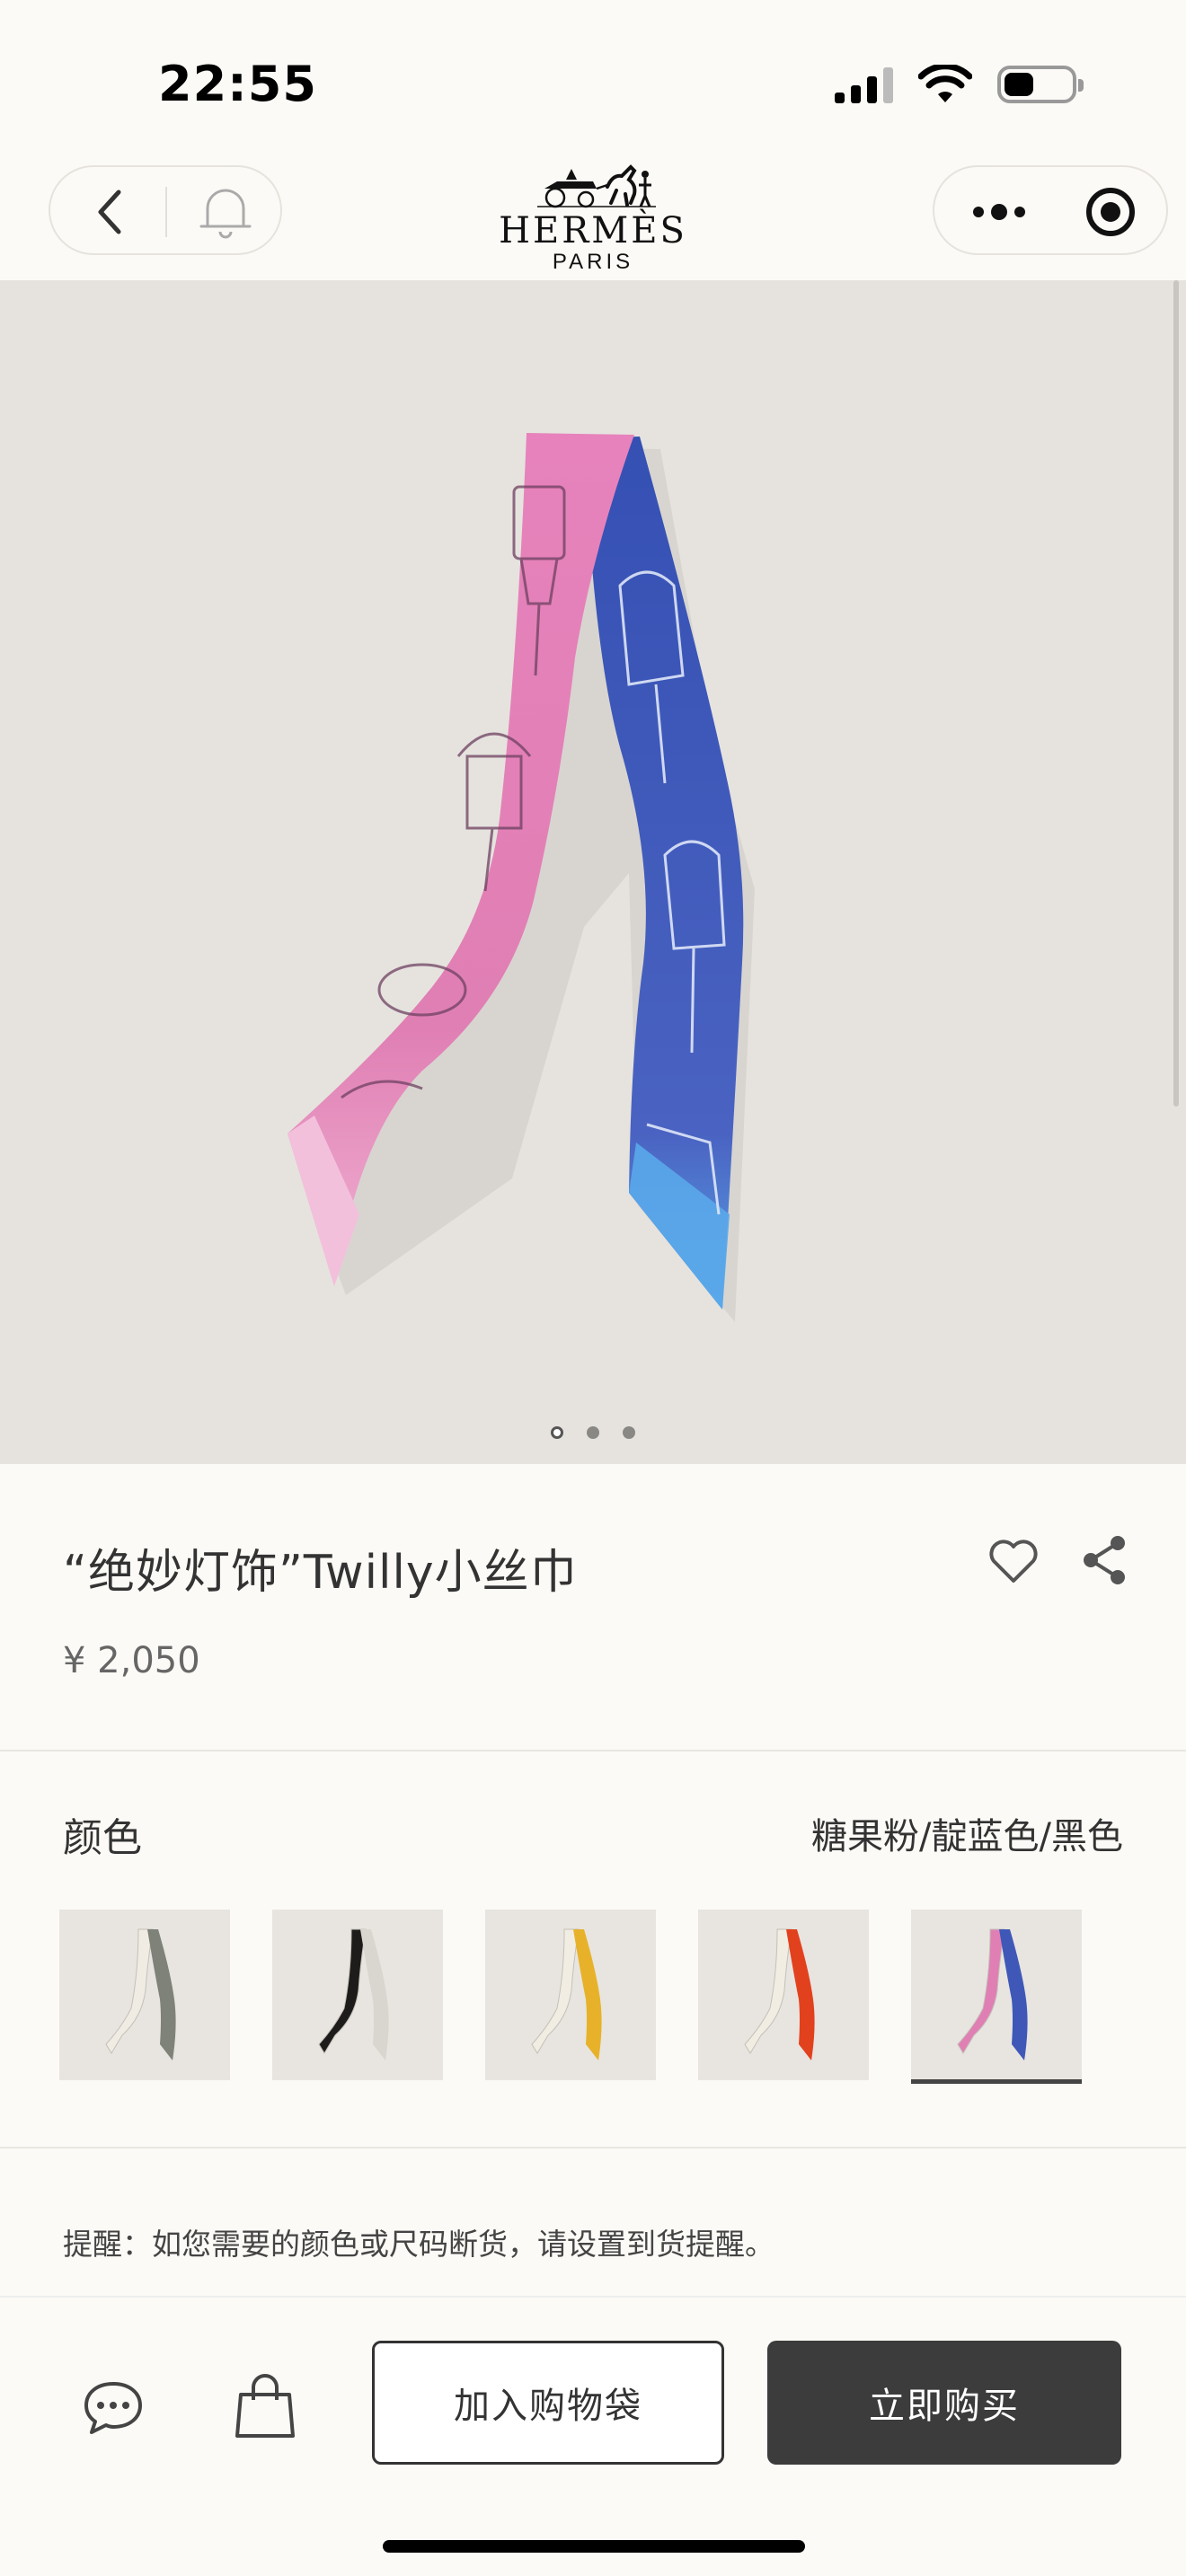 This screenshot has width=1186, height=2576. Describe the element at coordinates (593, 230) in the screenshot. I see `brand-name: HERMÈS` at that location.